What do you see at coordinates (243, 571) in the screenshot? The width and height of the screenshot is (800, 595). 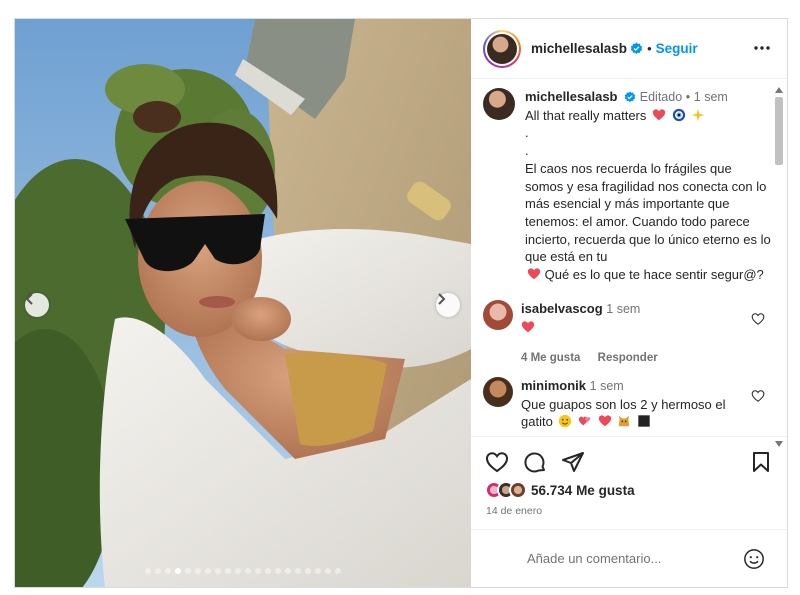 I see `carousel-indicator` at bounding box center [243, 571].